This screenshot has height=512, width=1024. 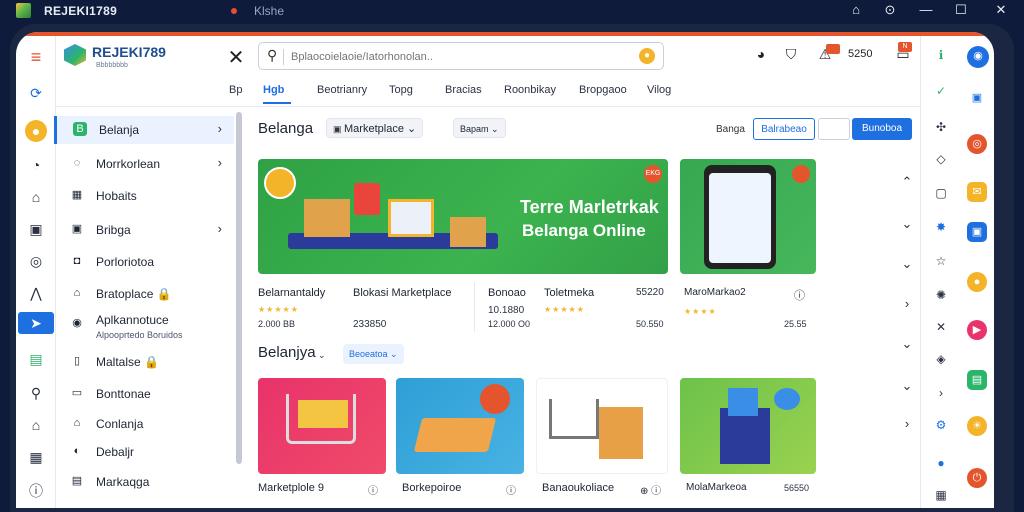 What do you see at coordinates (961, 10) in the screenshot?
I see `maximize-button: ☐` at bounding box center [961, 10].